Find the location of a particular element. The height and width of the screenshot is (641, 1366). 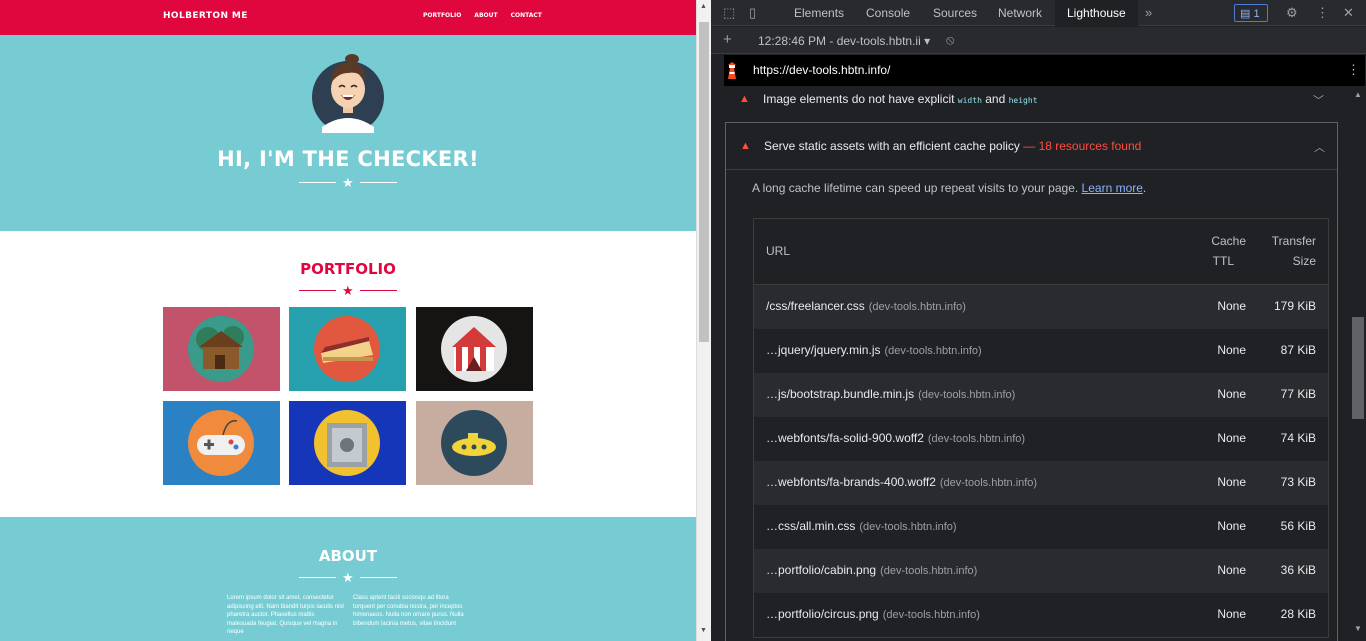

kebab-menu-icon: ⋮ is located at coordinates (1322, 12).